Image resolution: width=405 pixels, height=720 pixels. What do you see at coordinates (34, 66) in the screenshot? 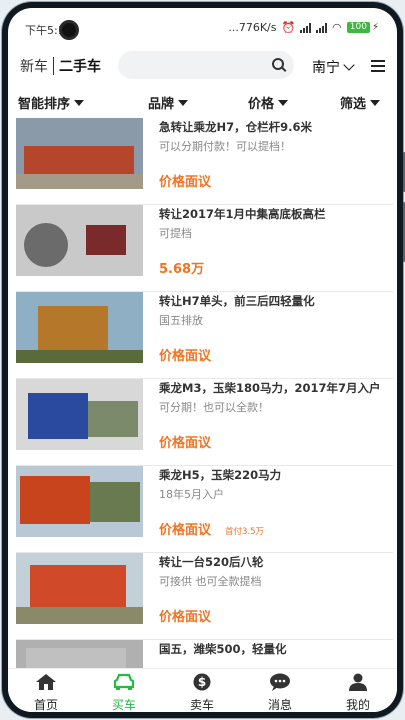
I see `tab-new-car: 新车` at bounding box center [34, 66].